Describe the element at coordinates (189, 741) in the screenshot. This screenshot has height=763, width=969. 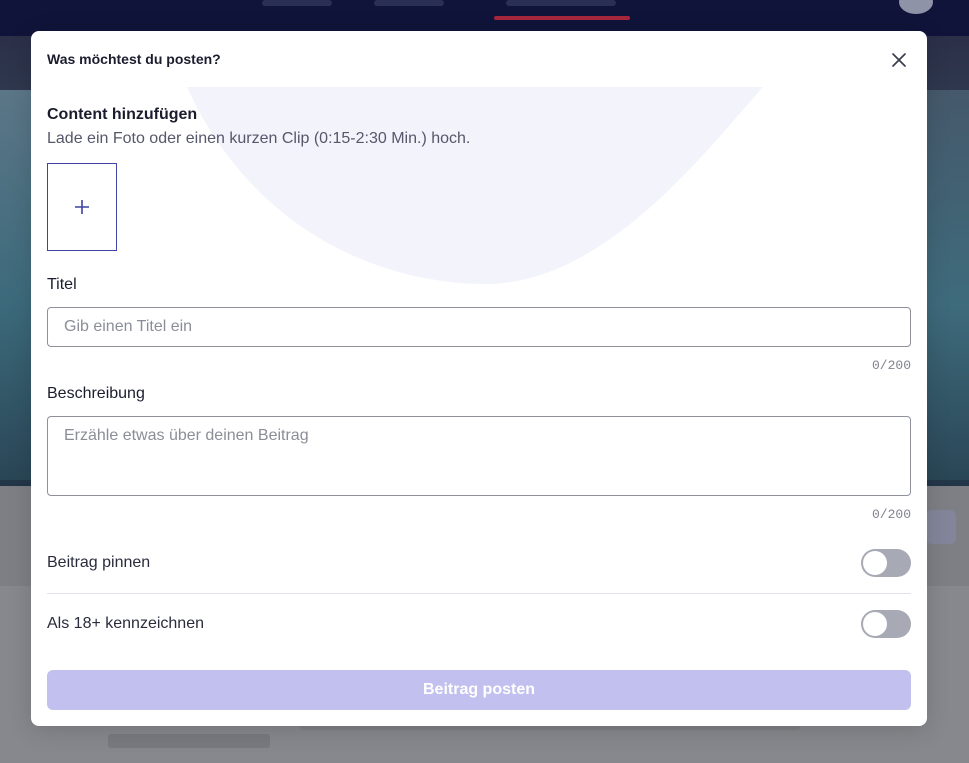
I see `background-text` at that location.